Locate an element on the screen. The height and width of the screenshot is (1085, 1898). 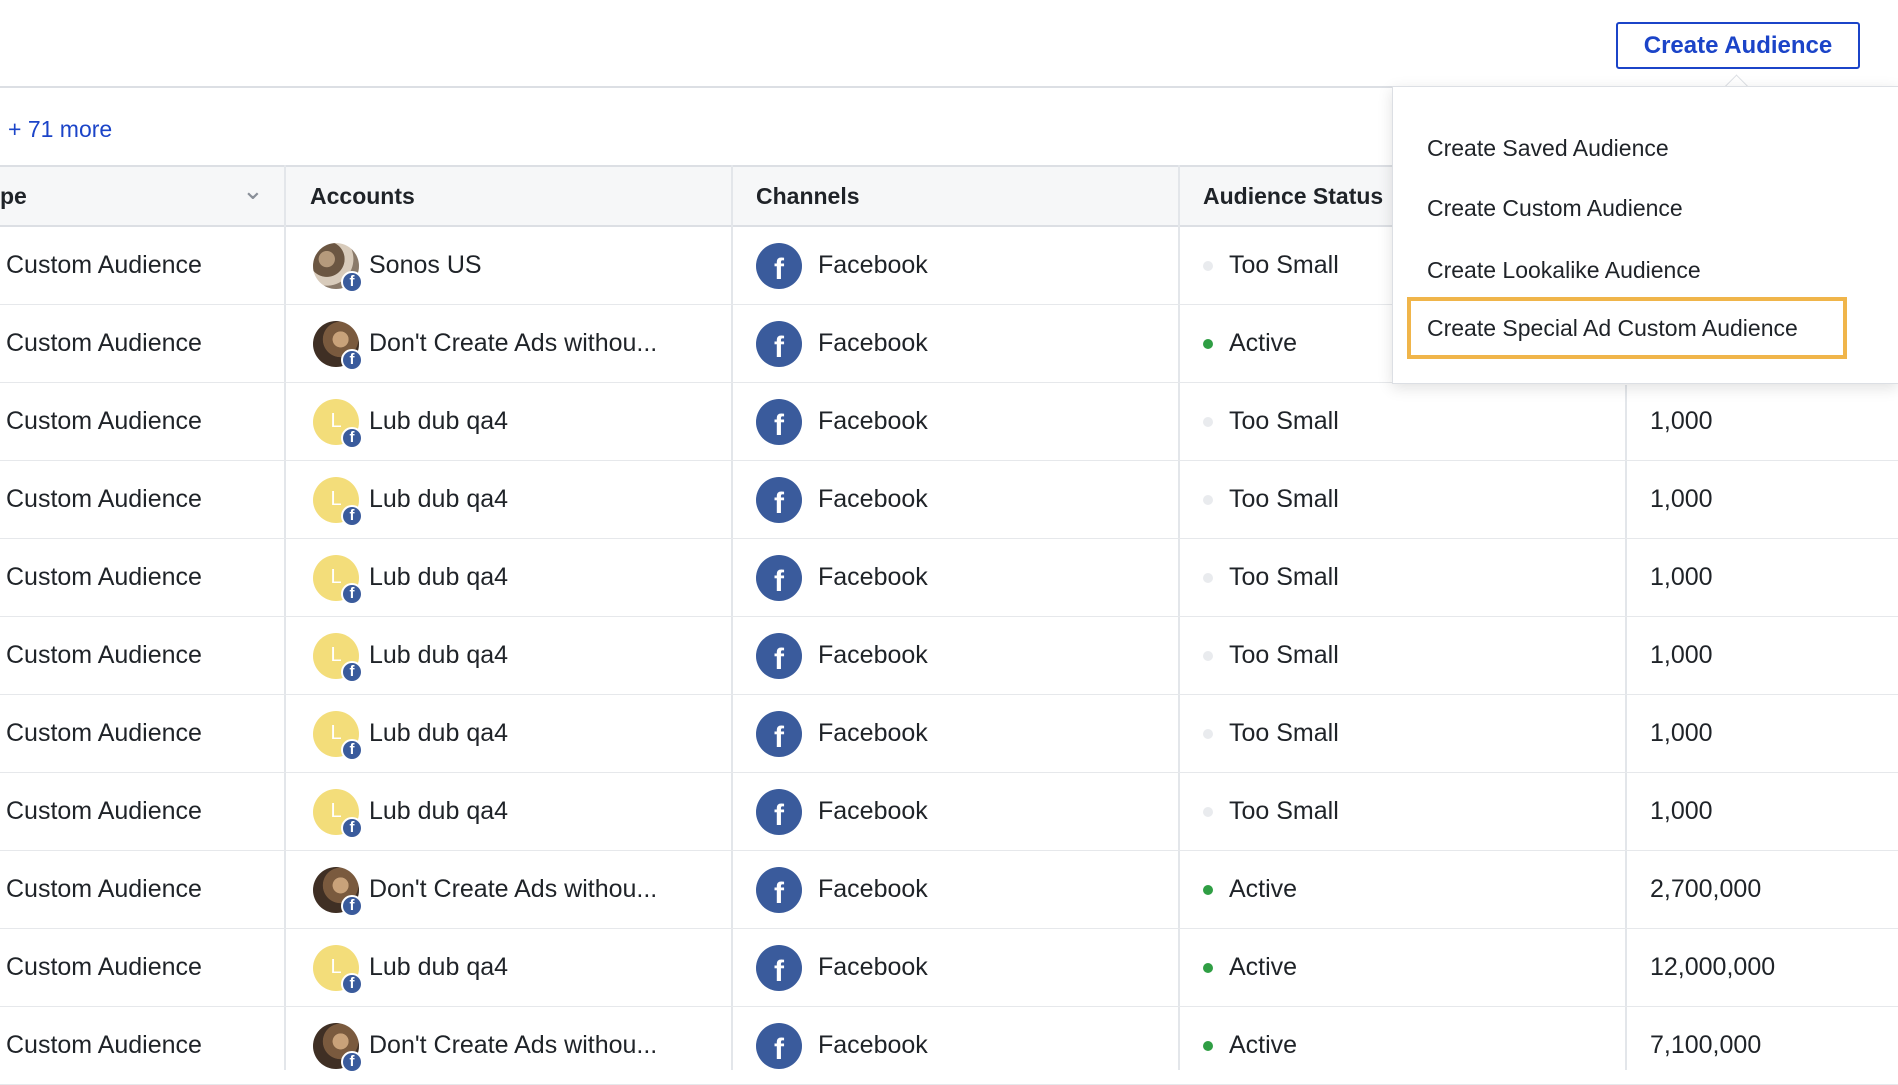
cell-account: f Sonos US is located at coordinates (397, 265).